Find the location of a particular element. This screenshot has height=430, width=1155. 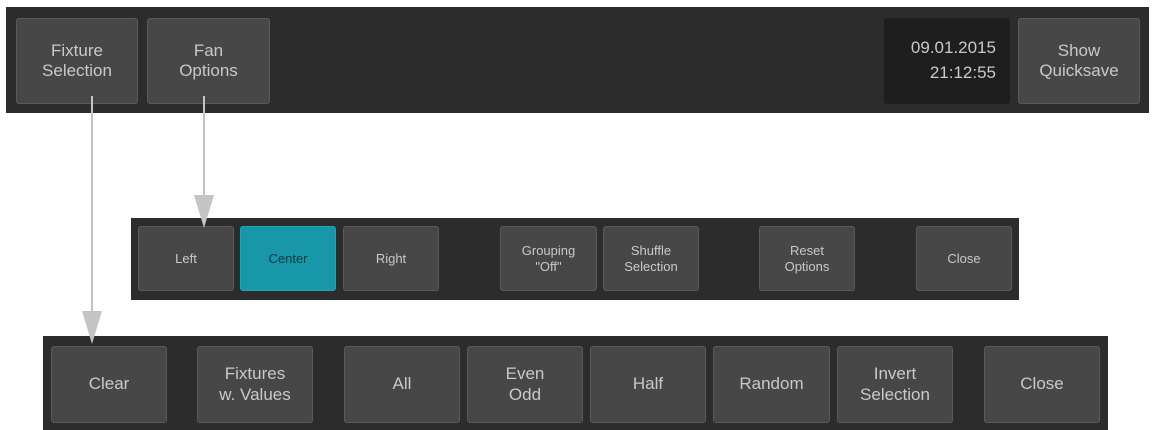

fixtures-with-values-button: Fixtures w. Values is located at coordinates (255, 384).